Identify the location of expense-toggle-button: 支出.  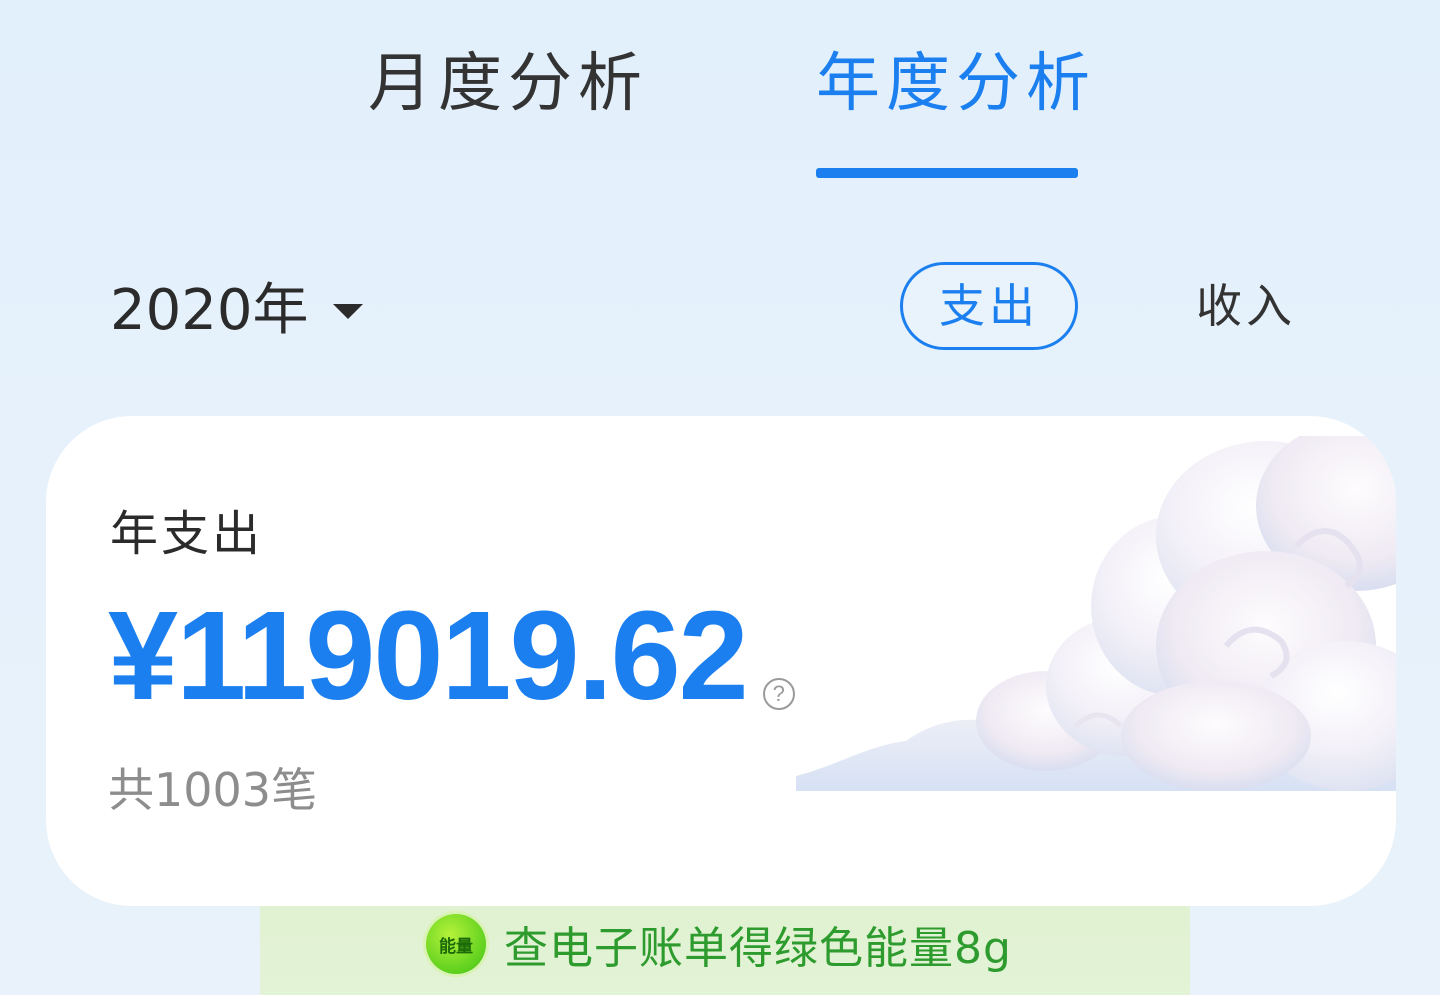
(989, 306).